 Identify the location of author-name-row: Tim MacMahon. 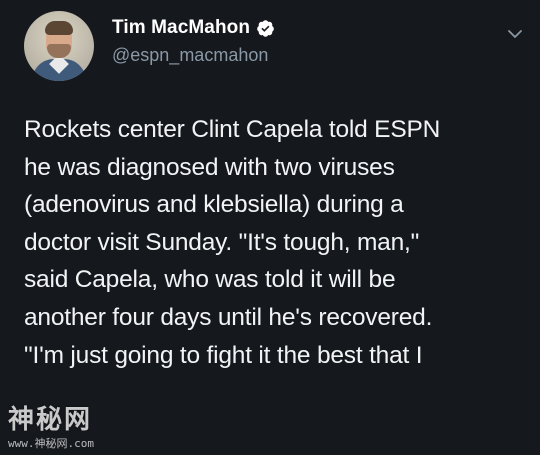
(193, 28).